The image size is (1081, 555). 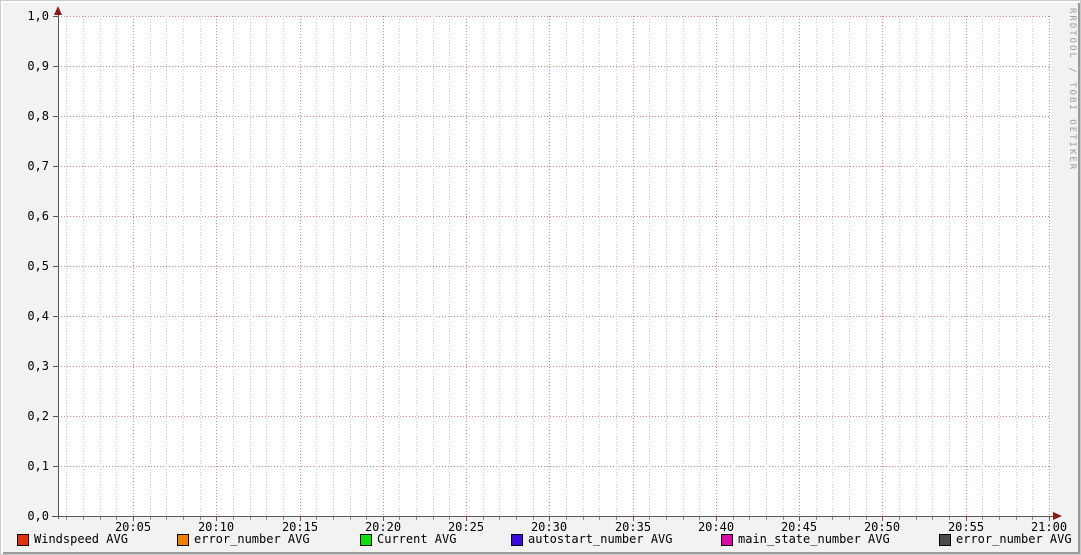 I want to click on legend-item: error_number AVG, so click(x=1005, y=539).